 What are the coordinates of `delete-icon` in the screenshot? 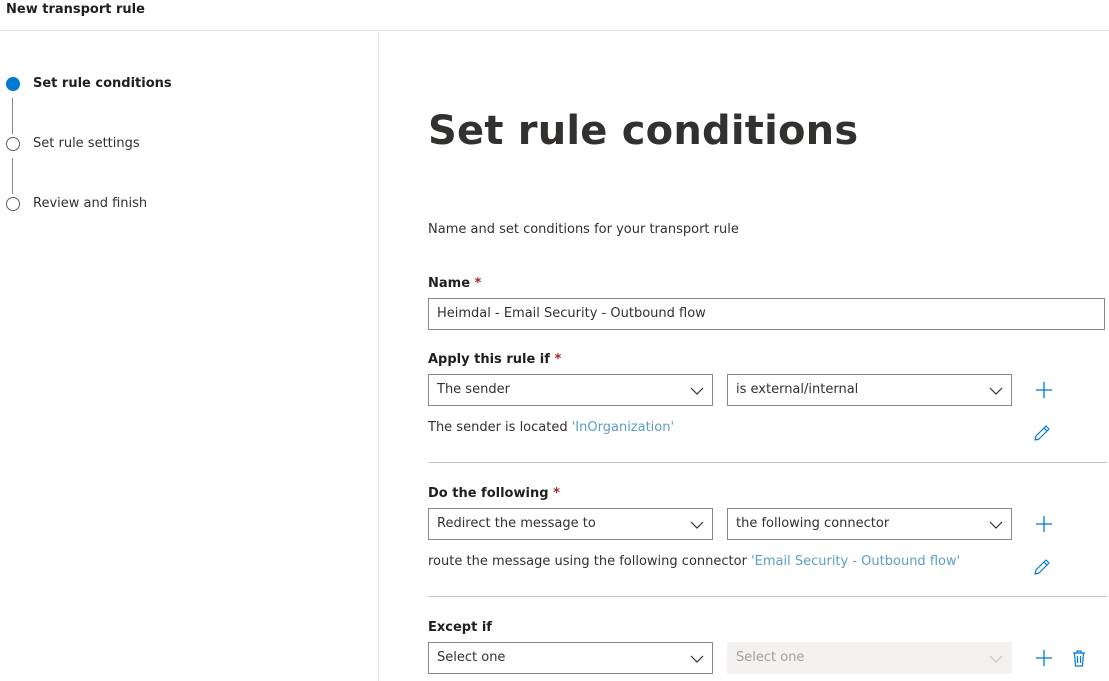 It's located at (1079, 658).